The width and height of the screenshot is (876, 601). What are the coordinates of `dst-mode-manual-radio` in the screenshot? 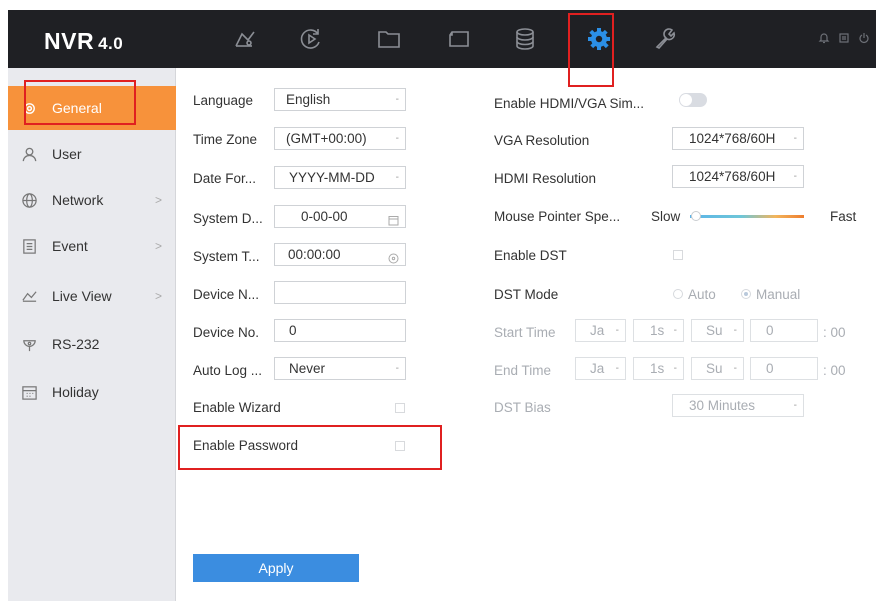 It's located at (746, 294).